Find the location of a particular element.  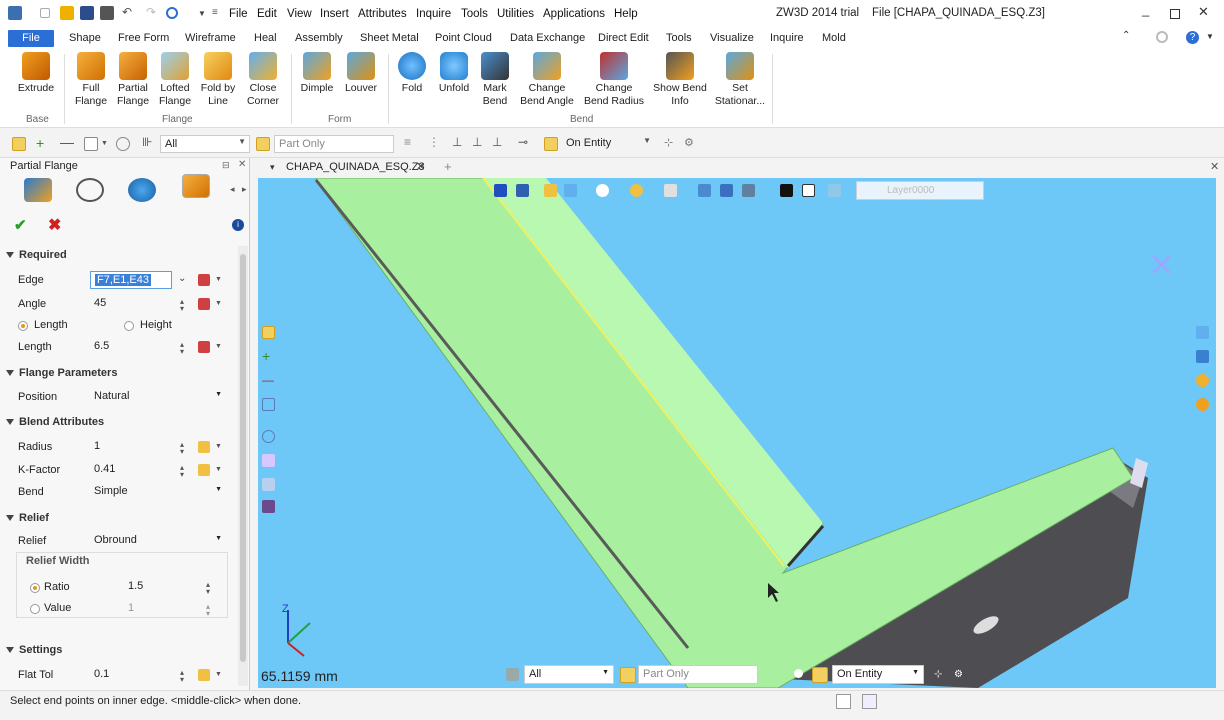

snap-3-icon: ⊥ is located at coordinates (499, 142).